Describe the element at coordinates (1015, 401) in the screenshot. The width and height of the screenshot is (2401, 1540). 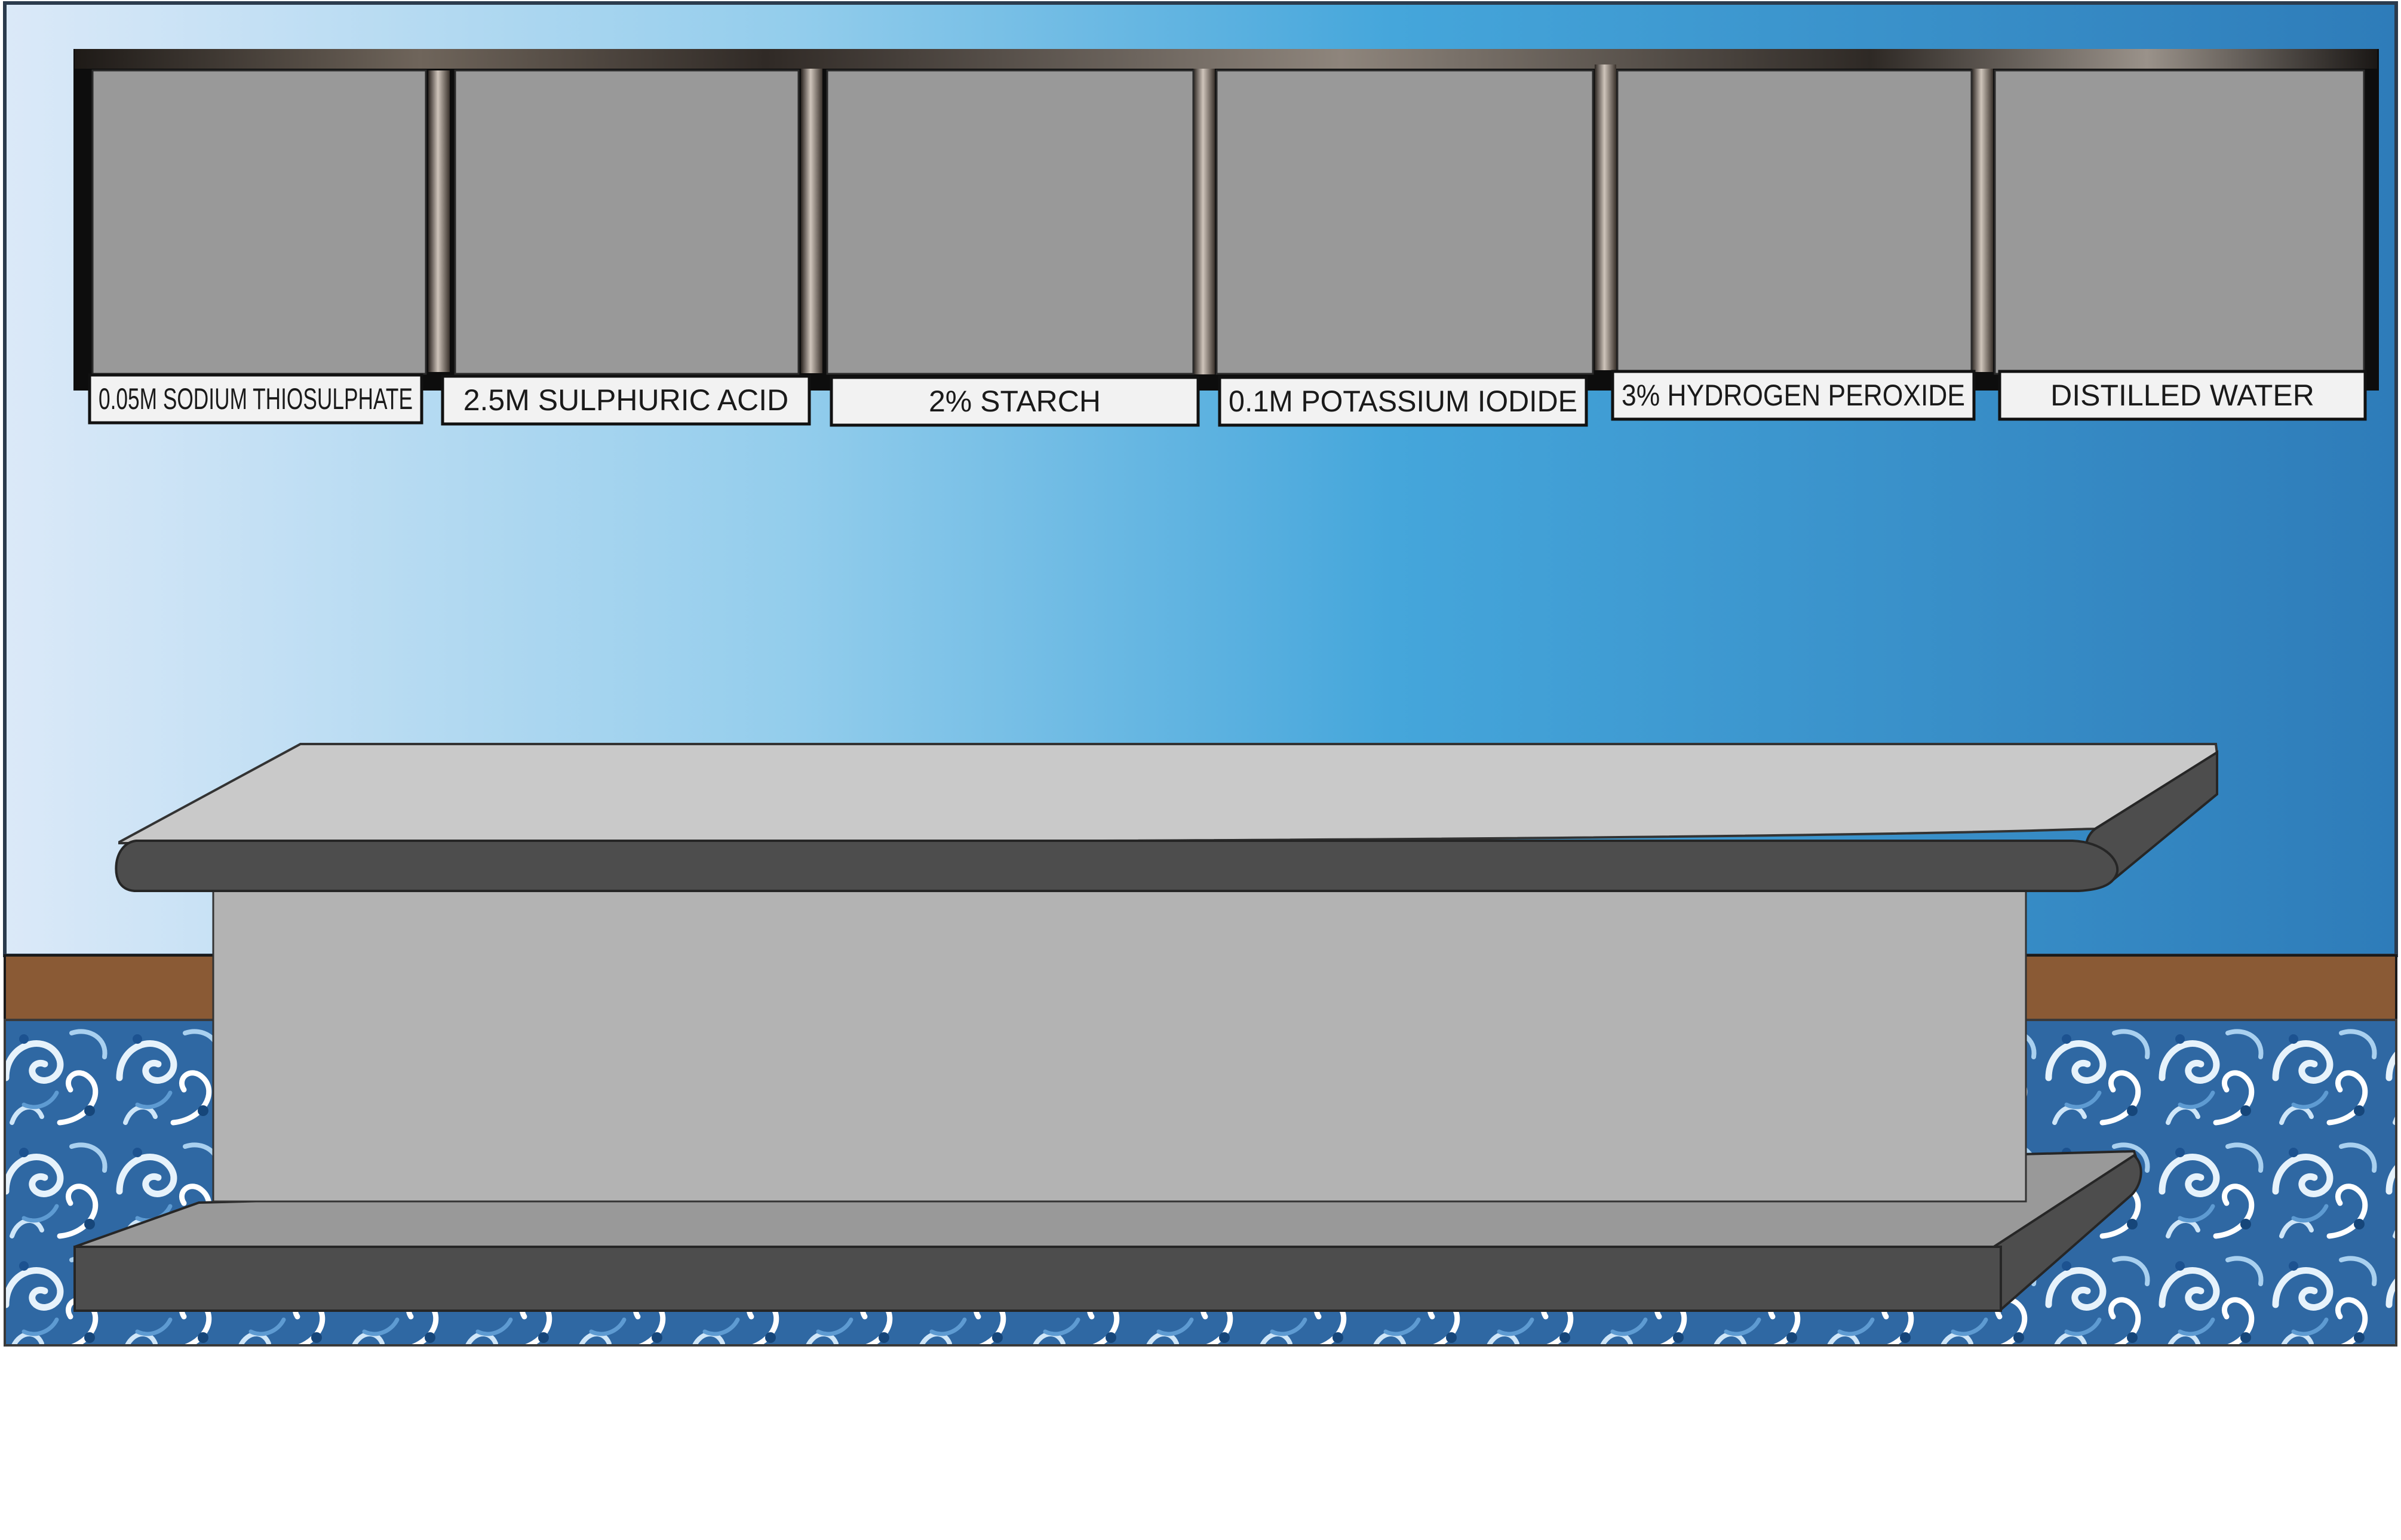
I see `bottle-label-text: 2% STARCH` at that location.